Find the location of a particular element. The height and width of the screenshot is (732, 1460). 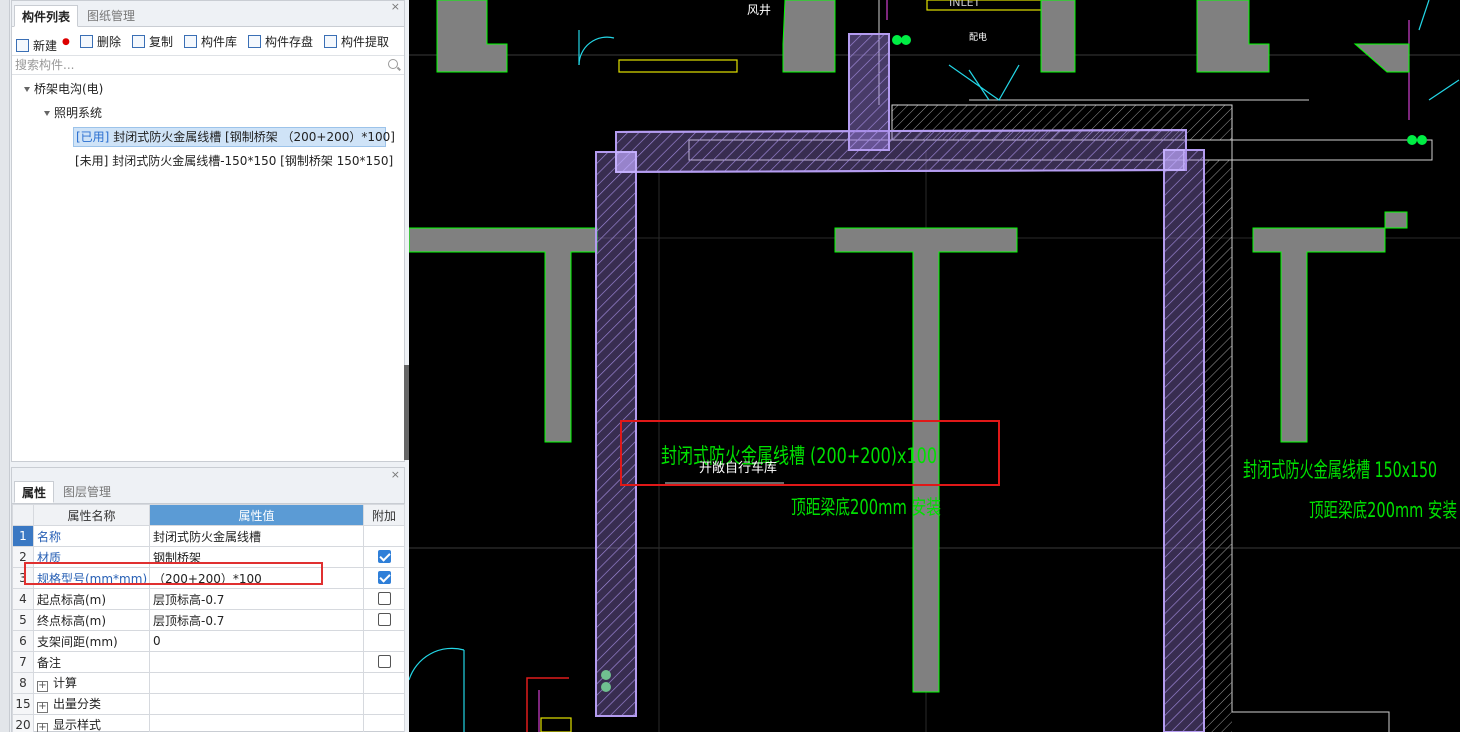

tab-component-list: 构件列表 is located at coordinates (46, 16).